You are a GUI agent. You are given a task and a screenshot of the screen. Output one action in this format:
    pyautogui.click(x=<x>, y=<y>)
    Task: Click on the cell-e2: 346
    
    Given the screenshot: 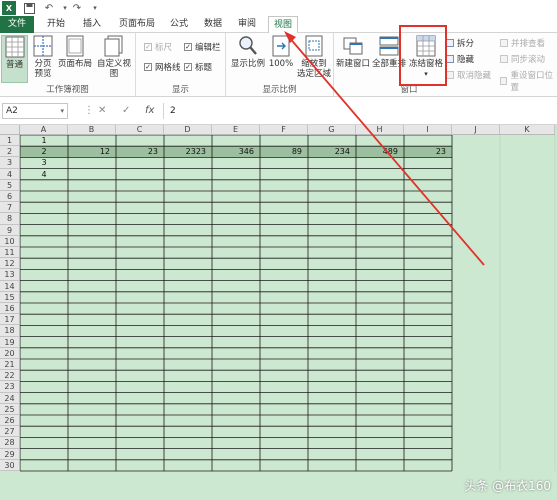 What is the action you would take?
    pyautogui.click(x=236, y=151)
    